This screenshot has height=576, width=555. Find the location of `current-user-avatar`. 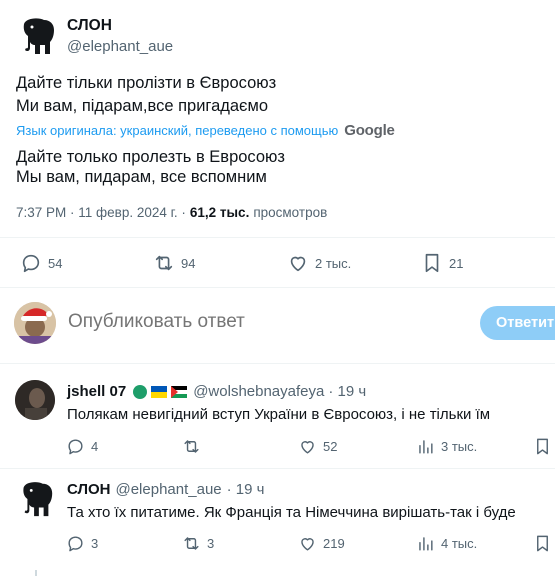

current-user-avatar is located at coordinates (35, 323).